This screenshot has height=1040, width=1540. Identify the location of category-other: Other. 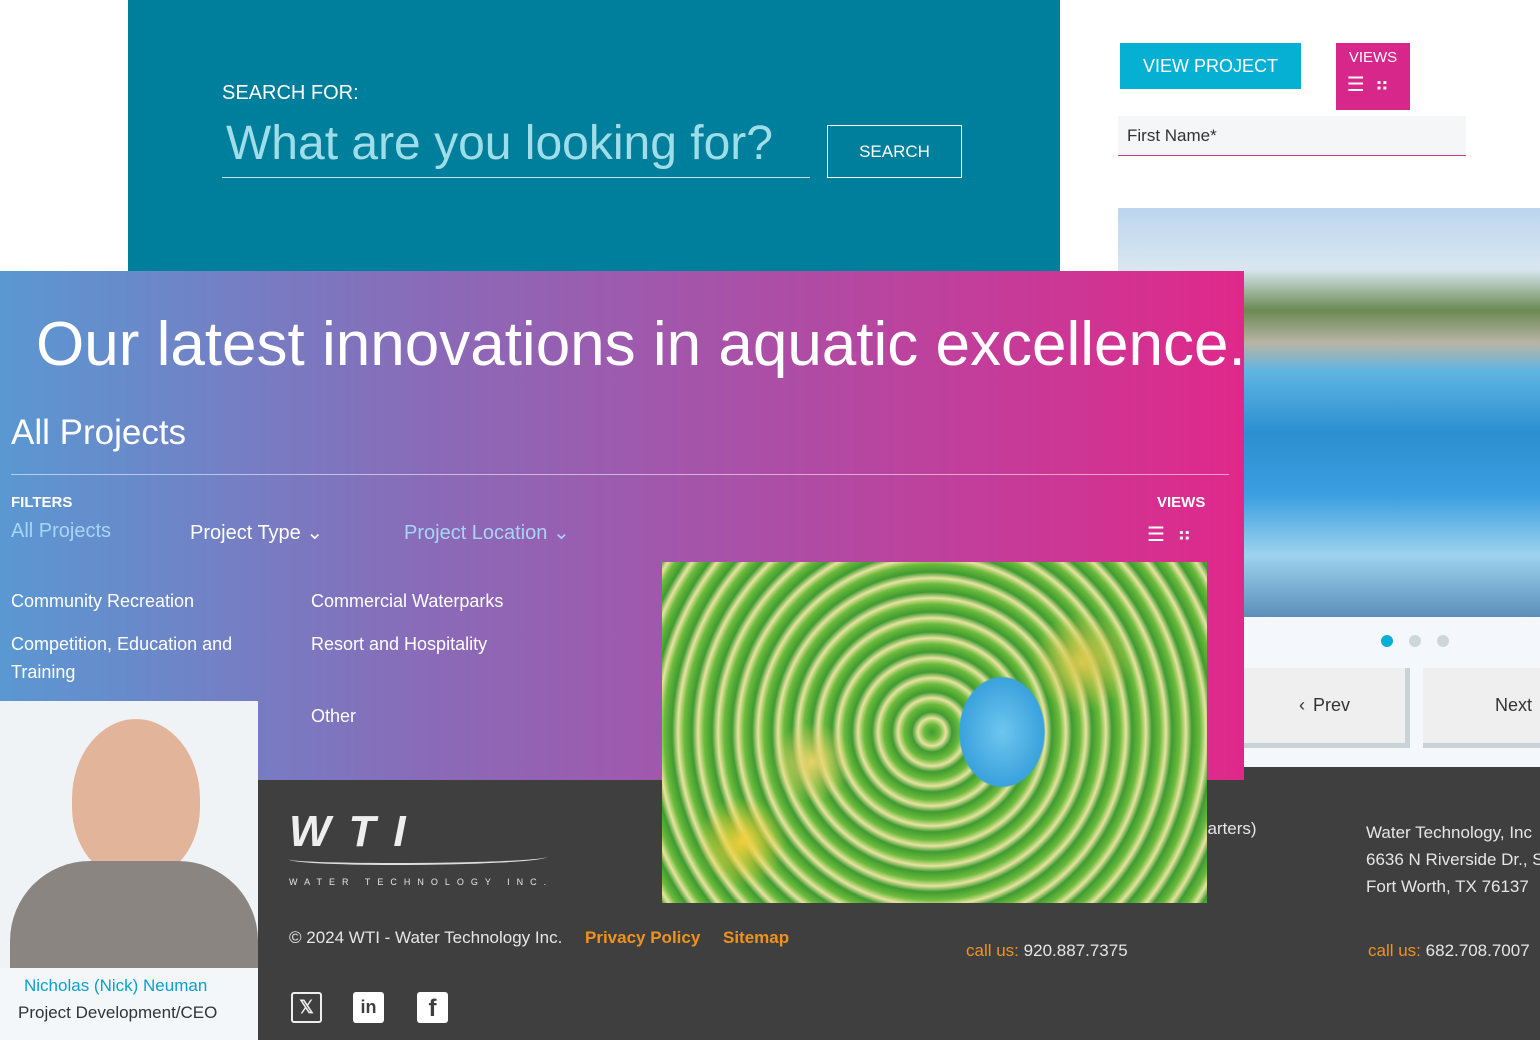
(333, 716).